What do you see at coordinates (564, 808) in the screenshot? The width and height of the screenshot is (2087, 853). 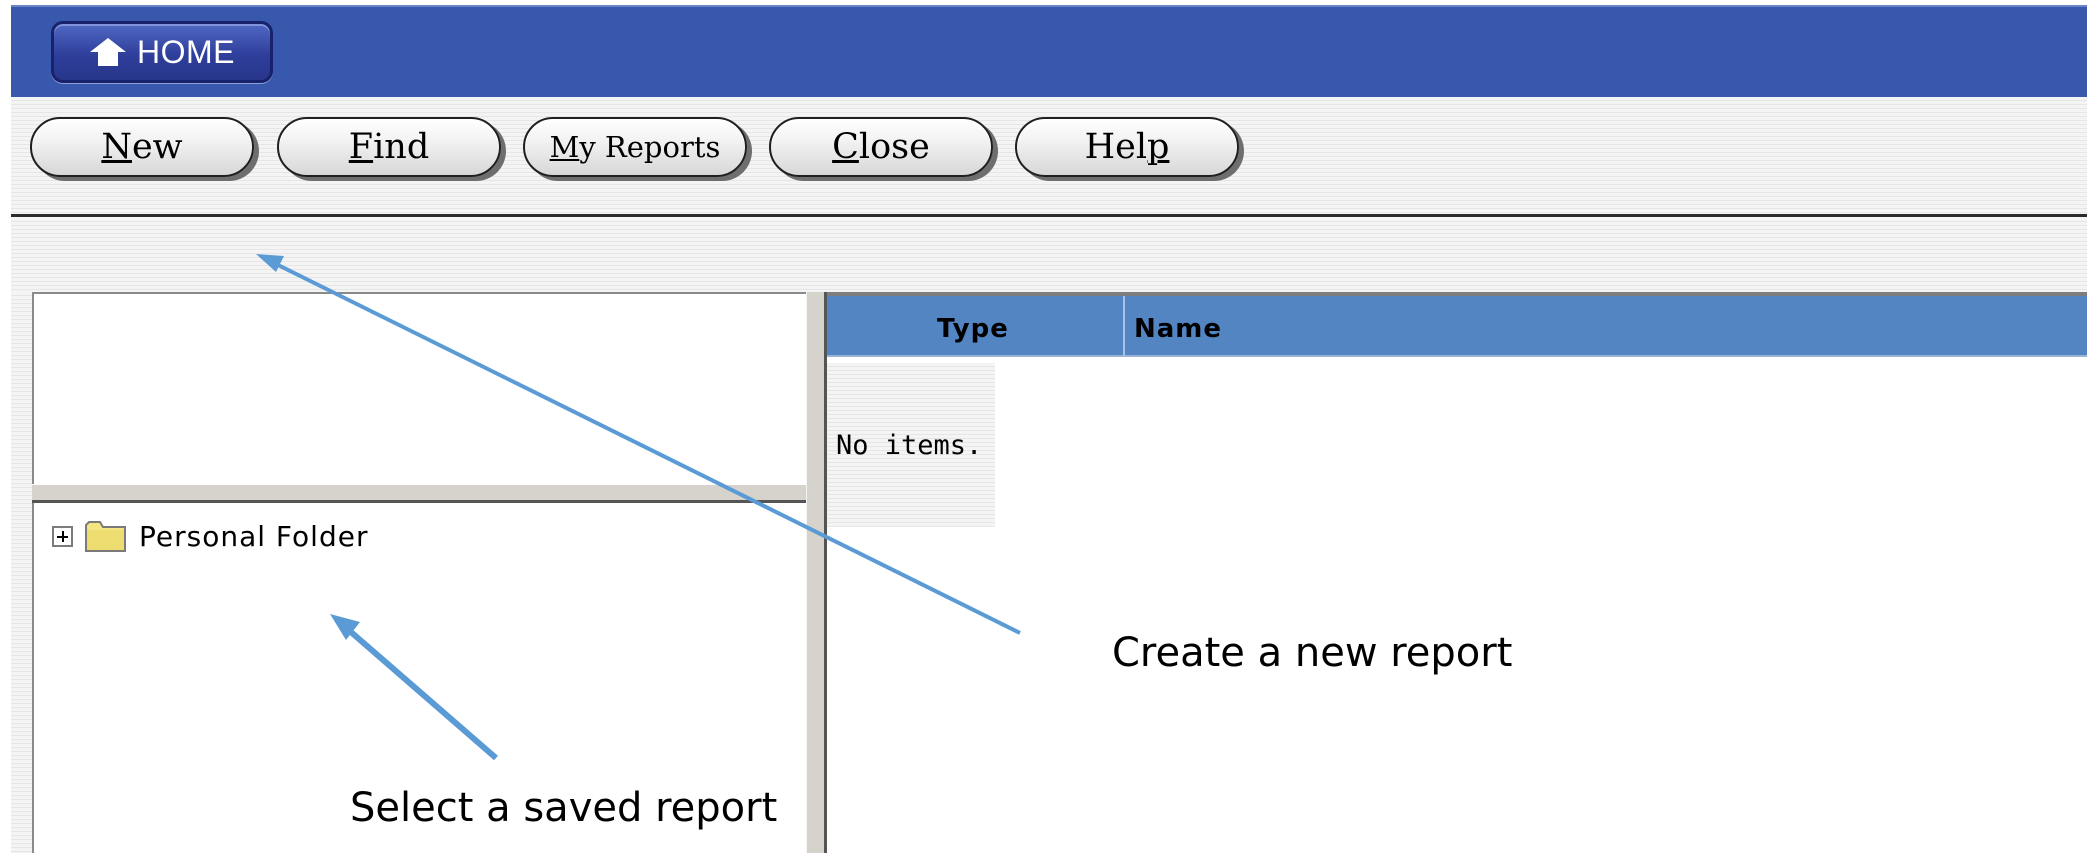 I see `annotation-select-saved-report: Select a saved report` at bounding box center [564, 808].